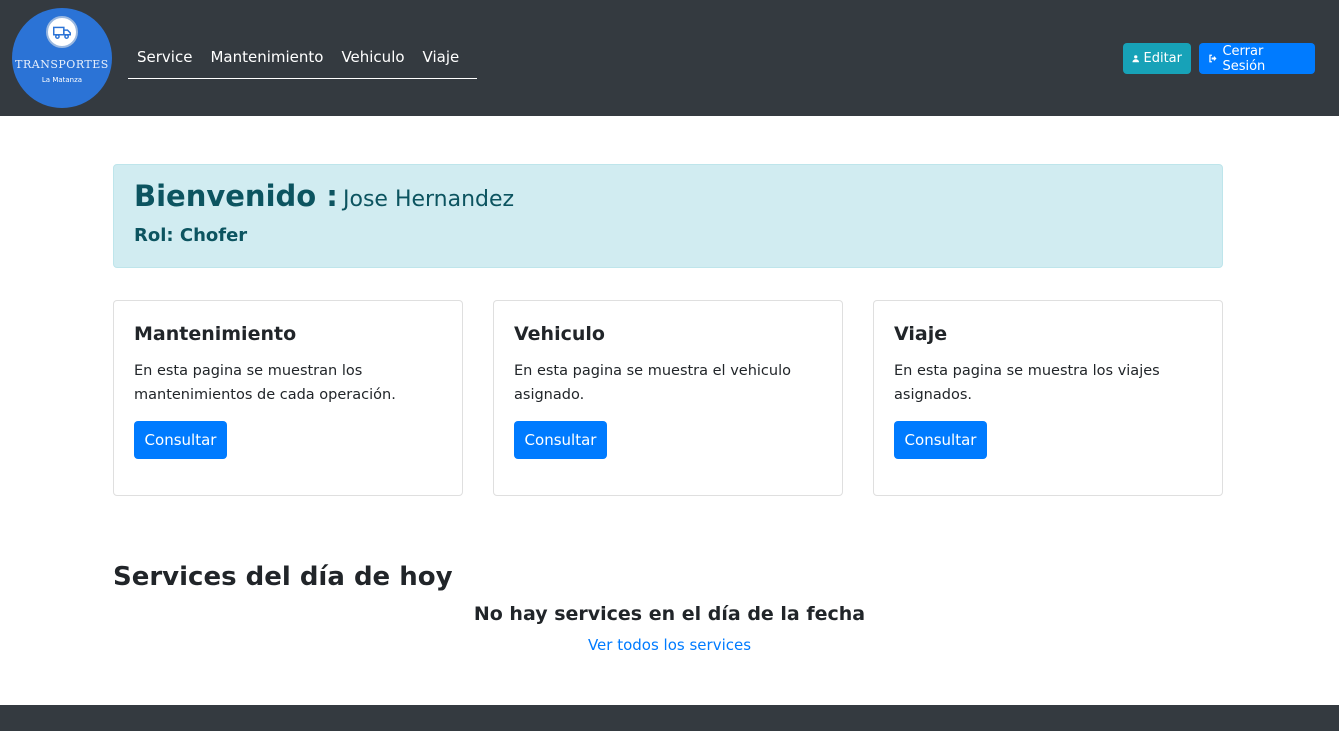 The height and width of the screenshot is (731, 1339). I want to click on view-all-services-link: Ver todos los services, so click(669, 645).